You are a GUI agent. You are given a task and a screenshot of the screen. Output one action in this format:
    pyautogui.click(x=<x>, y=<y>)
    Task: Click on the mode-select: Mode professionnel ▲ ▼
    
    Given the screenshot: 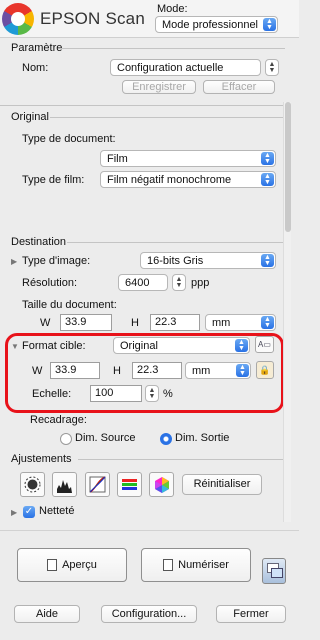 What is the action you would take?
    pyautogui.click(x=216, y=24)
    